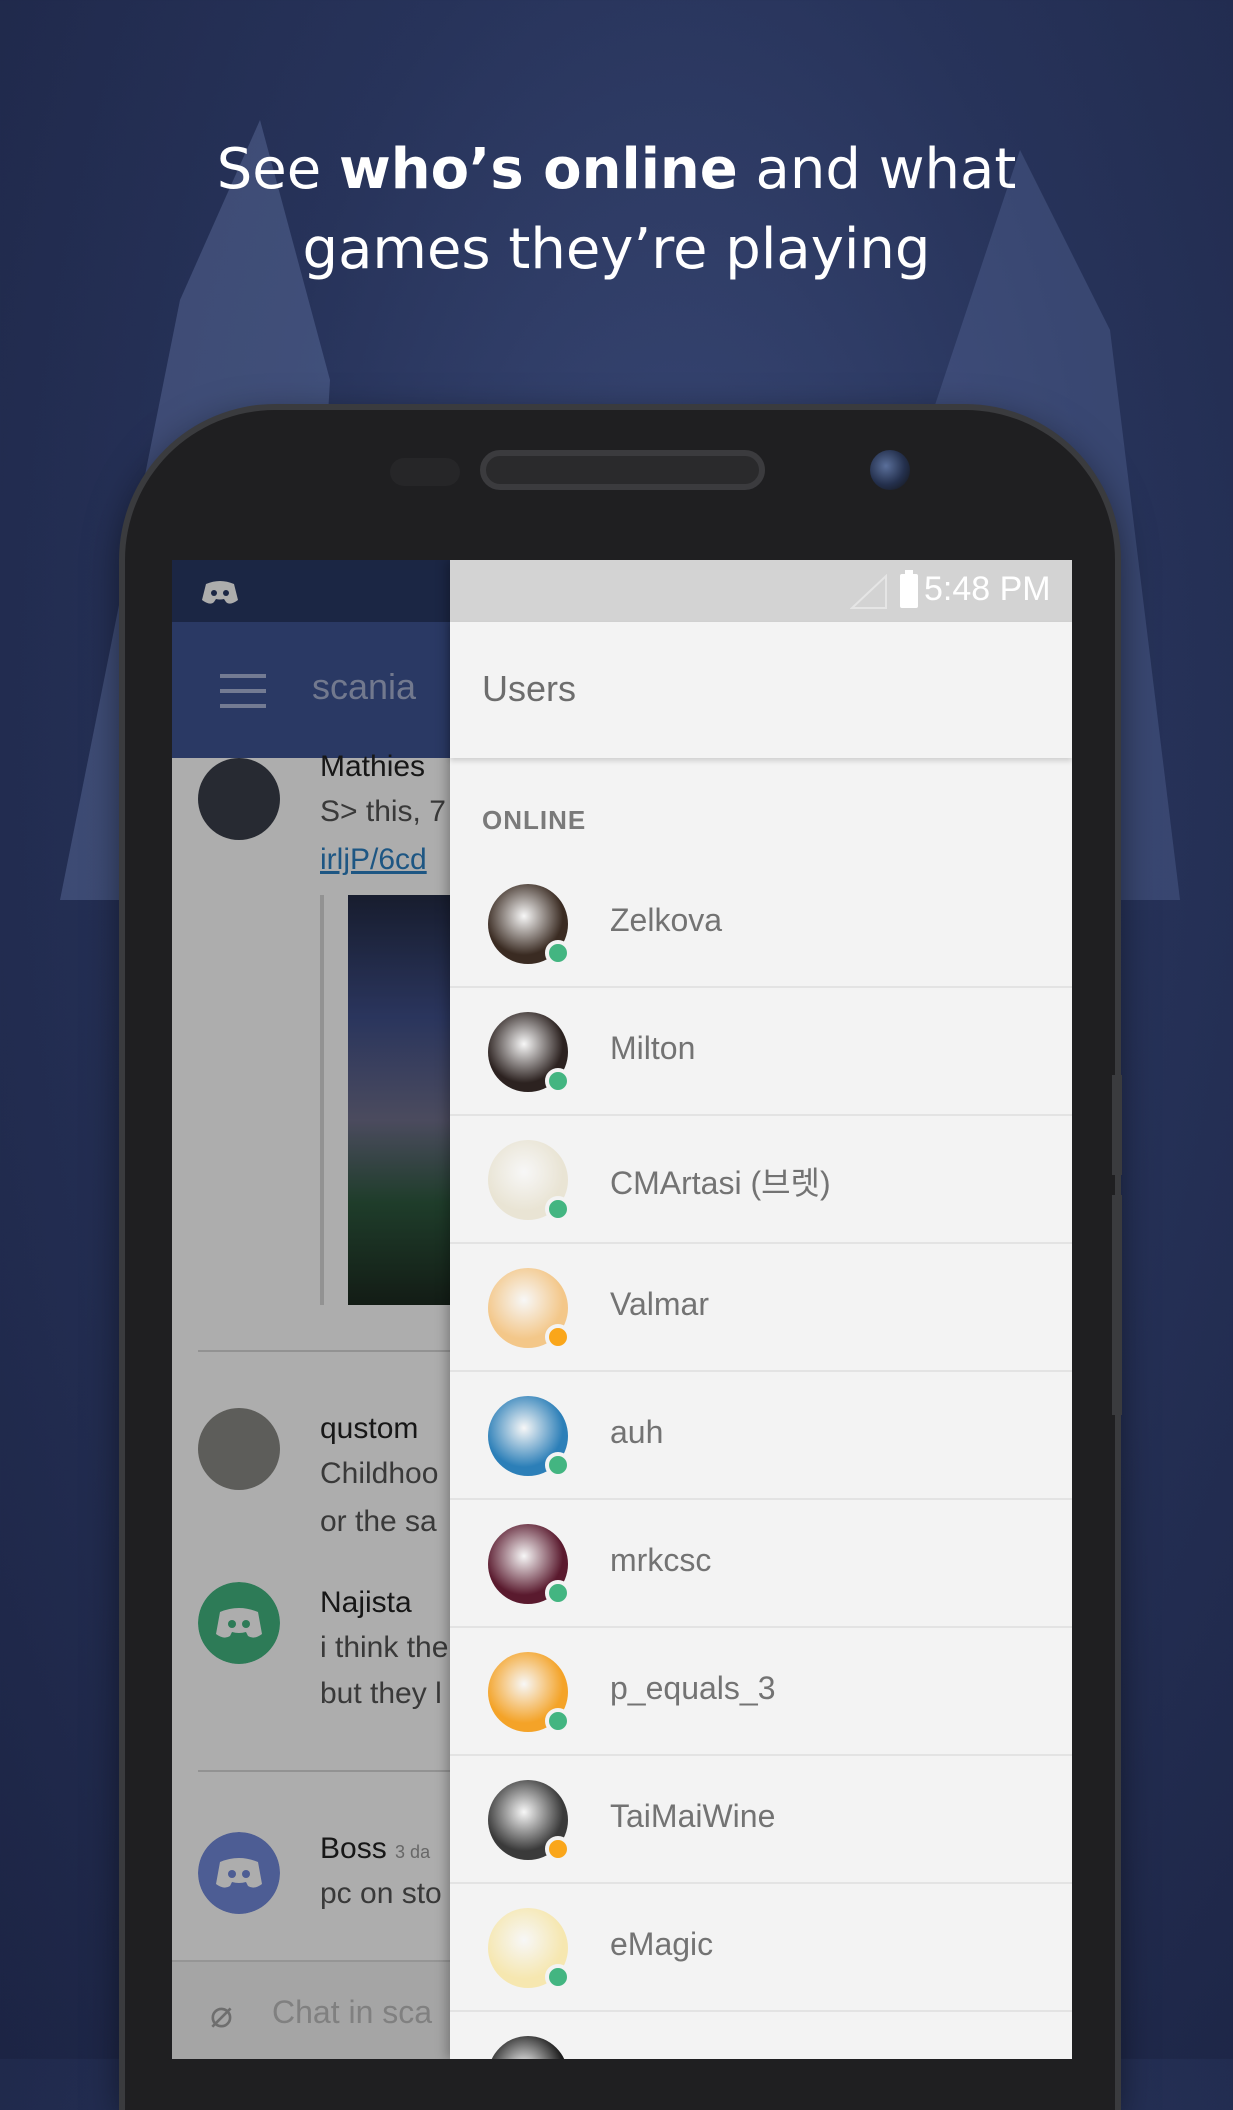 The width and height of the screenshot is (1233, 2110). Describe the element at coordinates (693, 1688) in the screenshot. I see `user-name: p_equals_3` at that location.